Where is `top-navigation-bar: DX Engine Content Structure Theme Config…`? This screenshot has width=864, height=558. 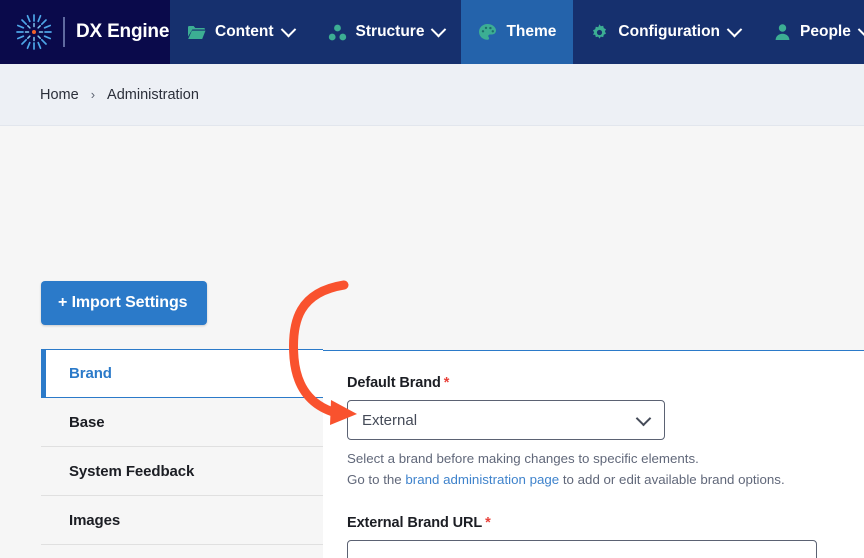
top-navigation-bar: DX Engine Content Structure Theme Config… is located at coordinates (432, 32).